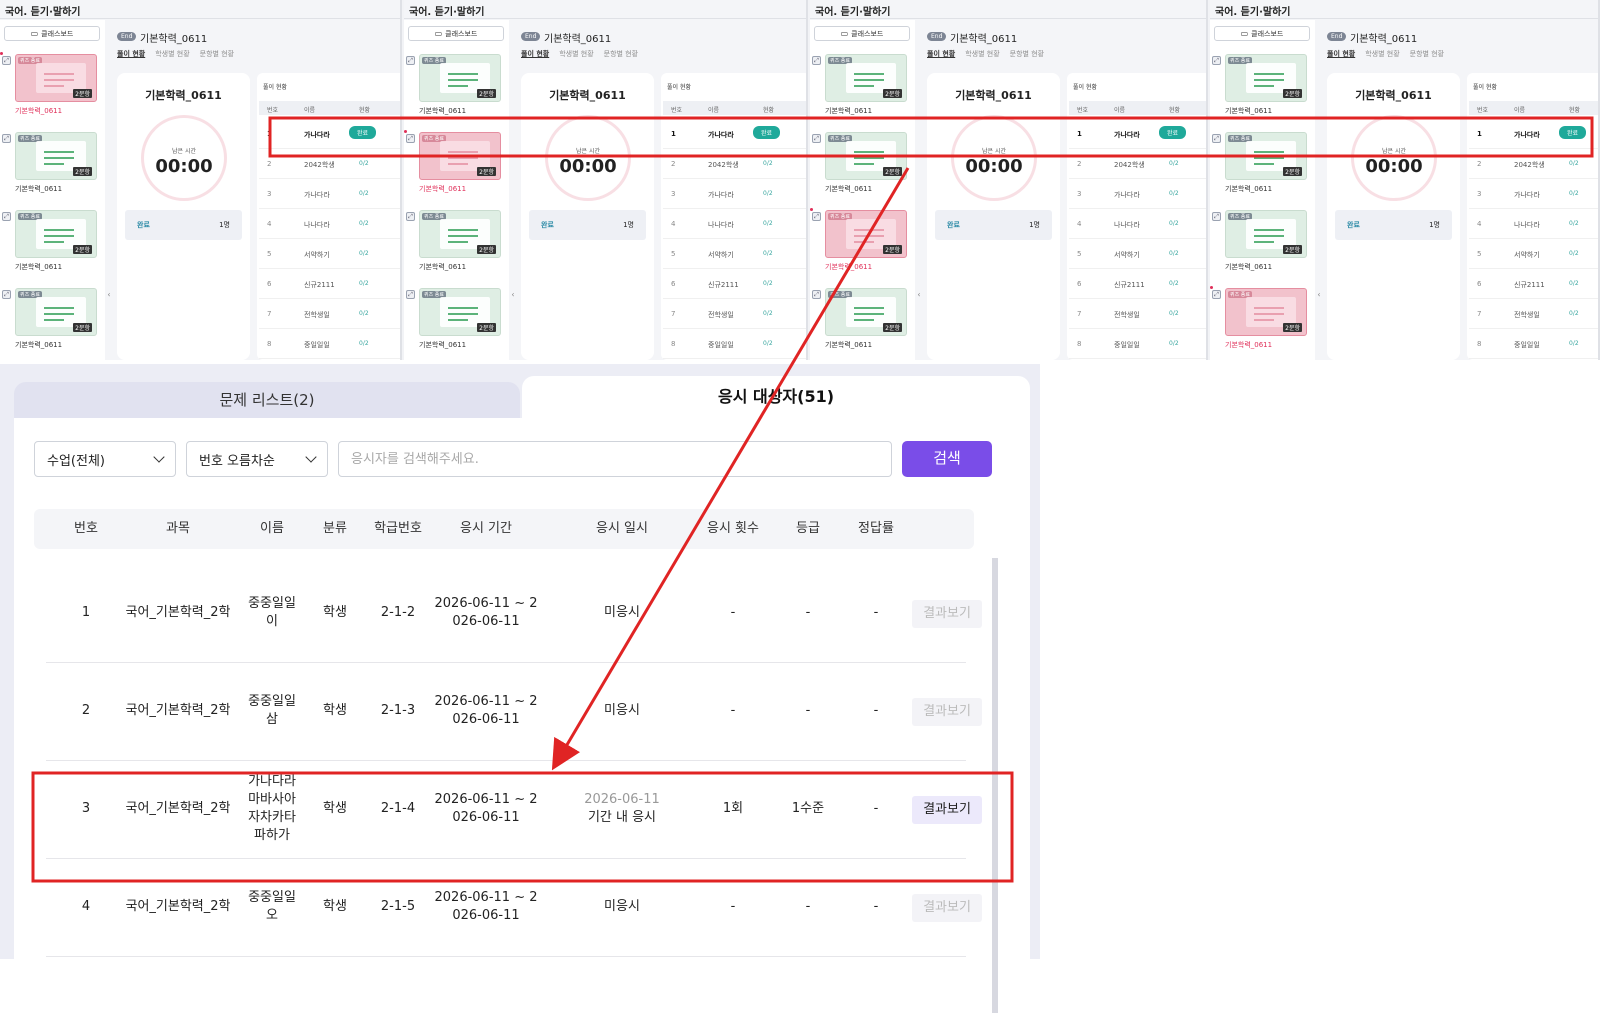 Image resolution: width=1600 pixels, height=1013 pixels. Describe the element at coordinates (995, 785) in the screenshot. I see `scrollbar` at that location.